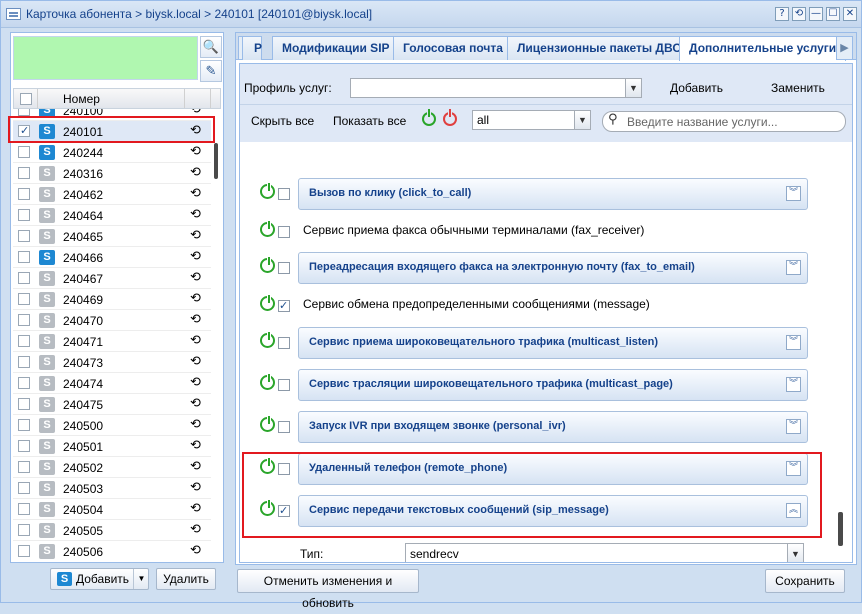  What do you see at coordinates (112, 152) in the screenshot?
I see `subscriber-row: S 240244 ⟲` at bounding box center [112, 152].